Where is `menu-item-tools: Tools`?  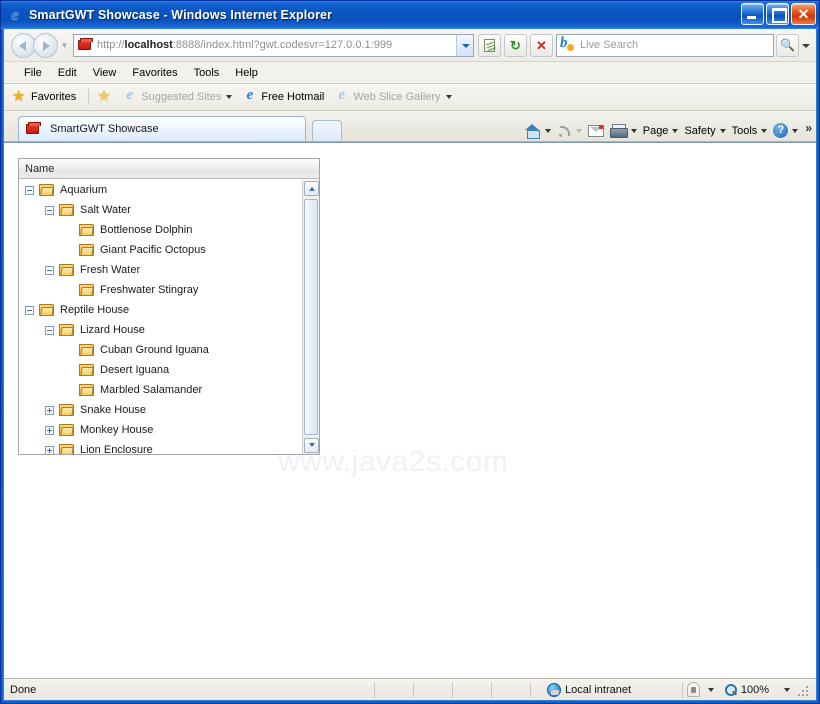
menu-item-tools: Tools is located at coordinates (207, 73).